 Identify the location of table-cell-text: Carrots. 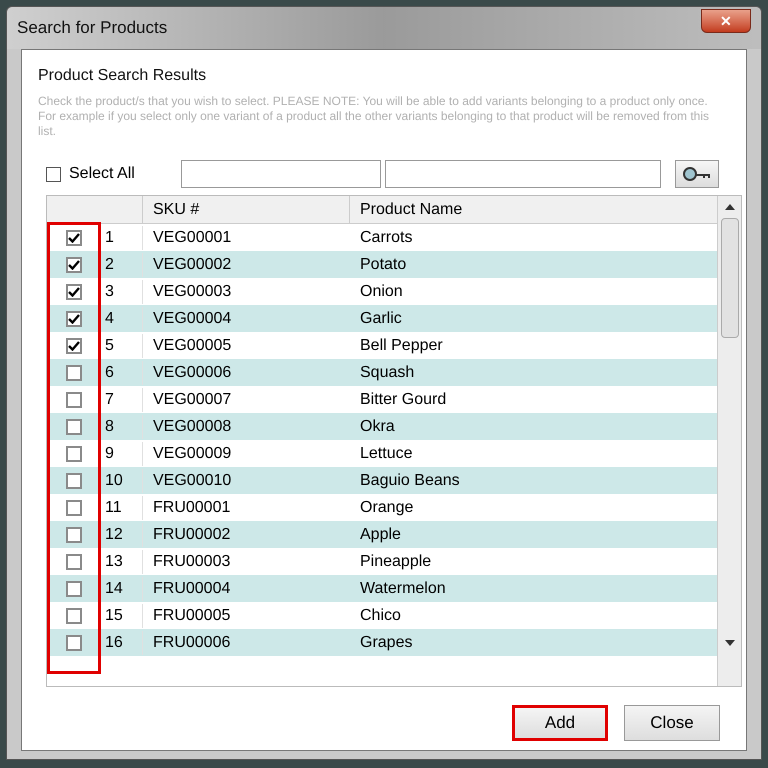
(386, 238).